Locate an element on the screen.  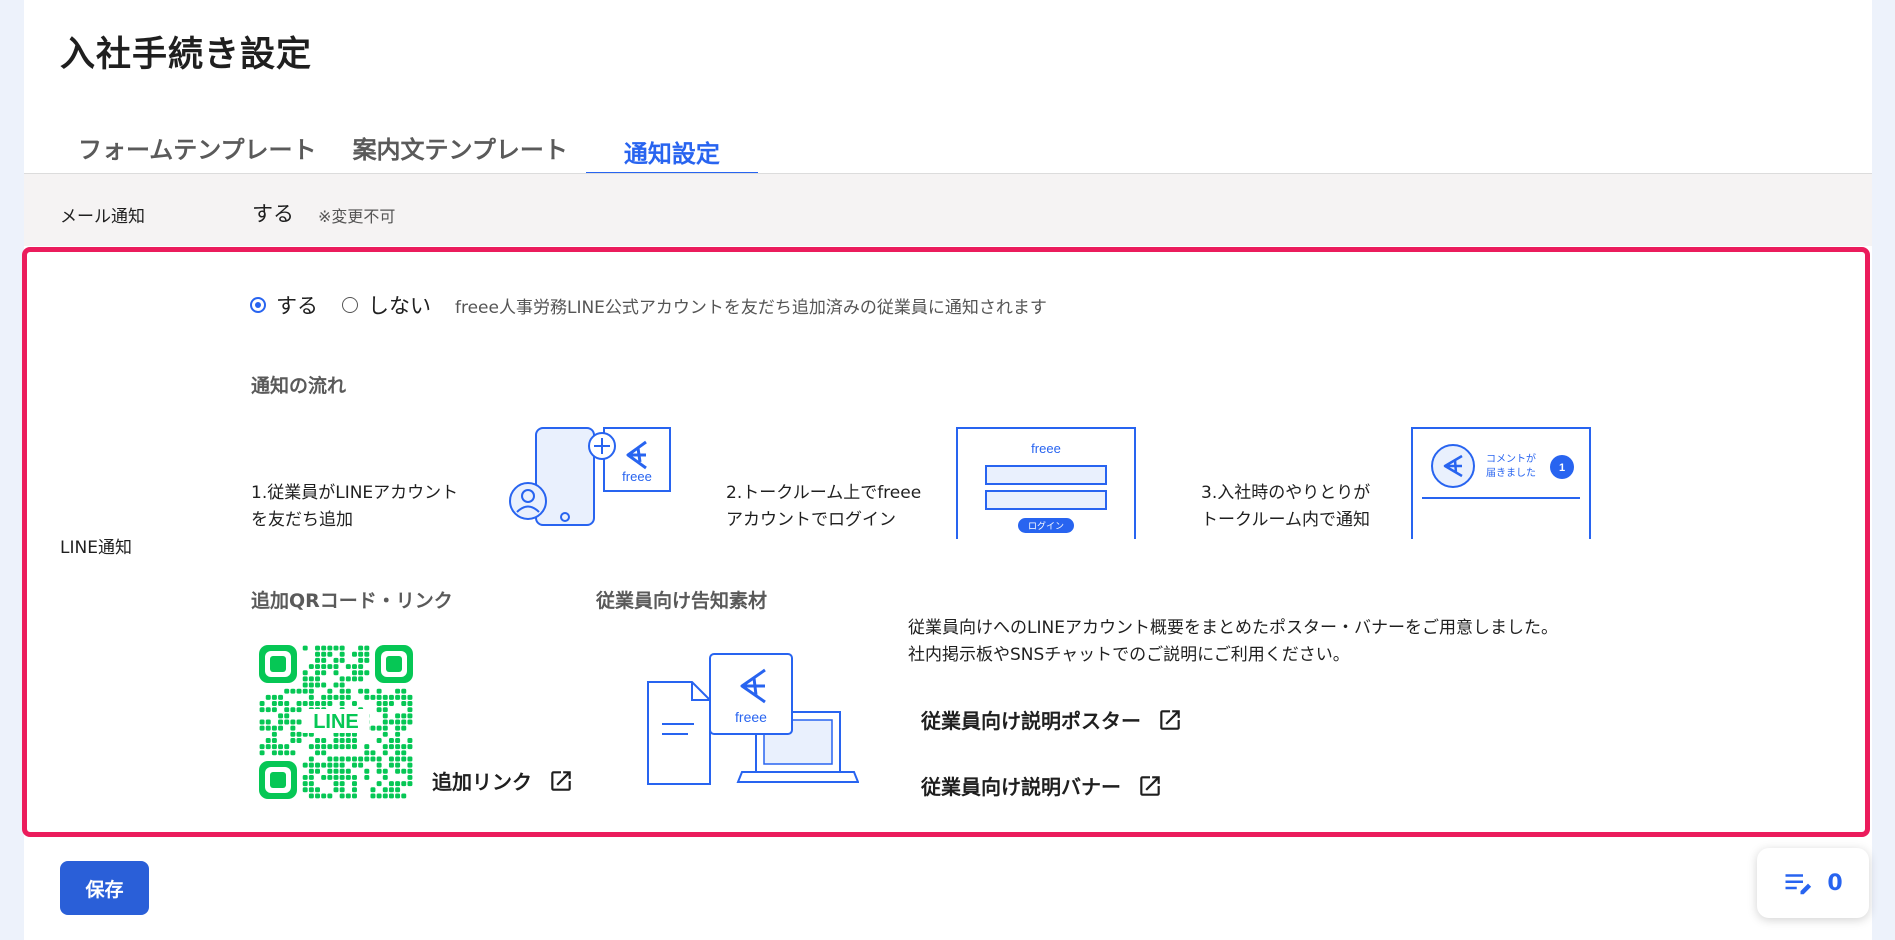
comment-list-button: 0 is located at coordinates (1813, 883).